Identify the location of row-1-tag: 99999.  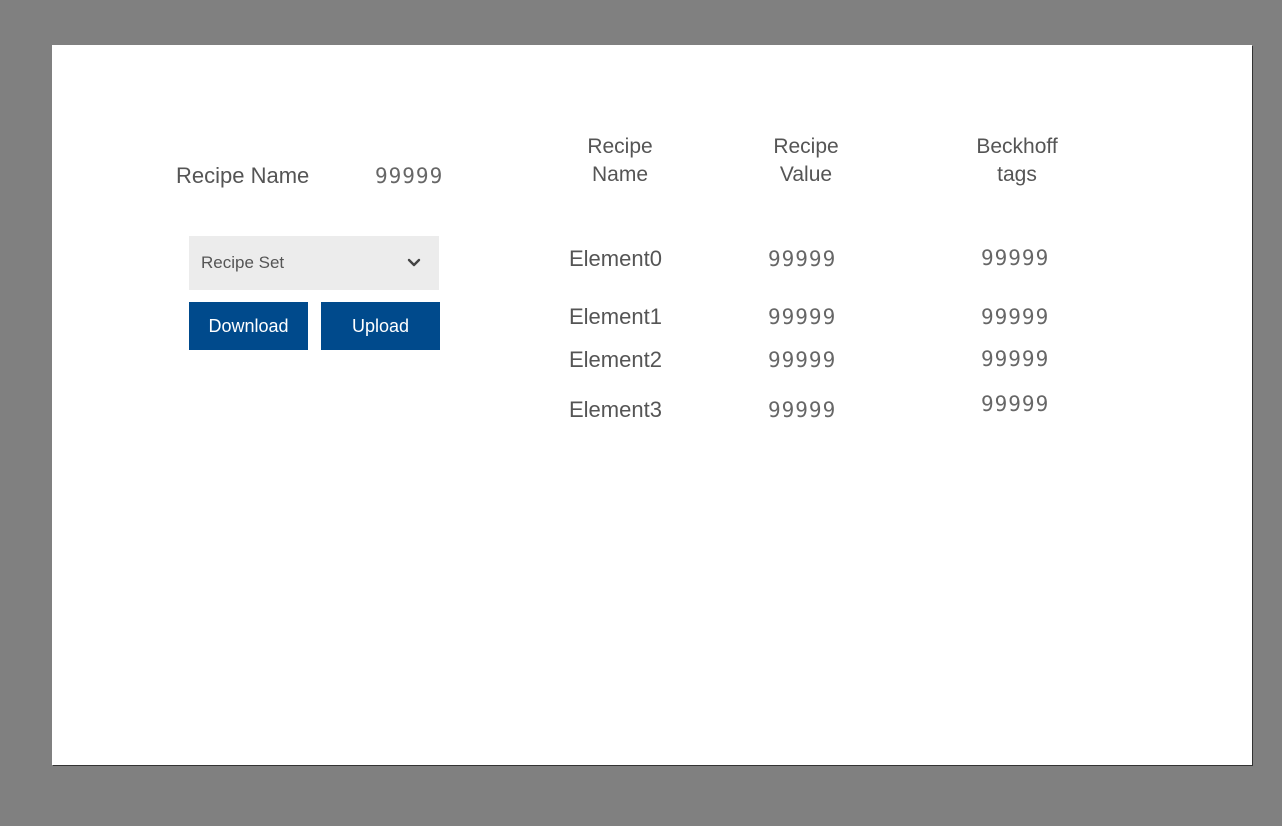
(1015, 317).